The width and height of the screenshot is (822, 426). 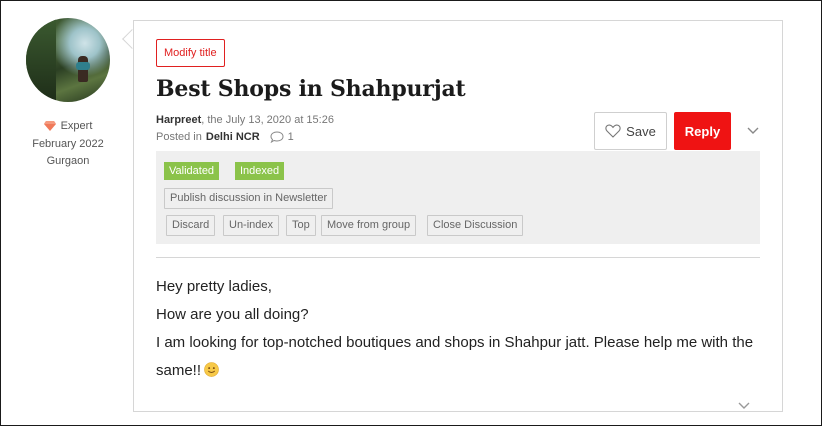 I want to click on post-meta-category: Posted in Delhi NCR 1, so click(x=225, y=137).